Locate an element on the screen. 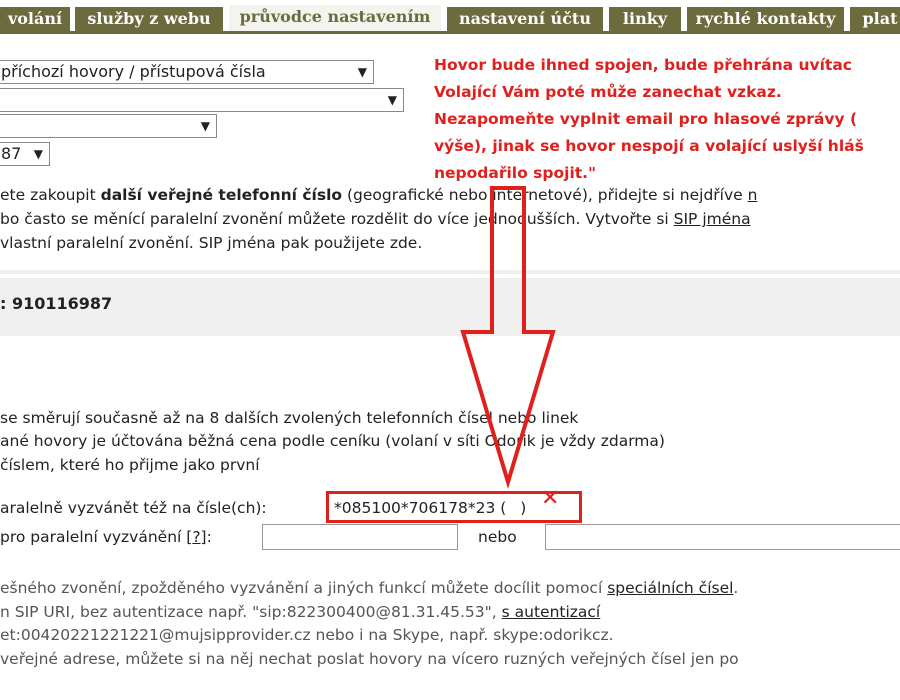 The height and width of the screenshot is (700, 900). phone-number-heading: : 910116987 is located at coordinates (56, 303).